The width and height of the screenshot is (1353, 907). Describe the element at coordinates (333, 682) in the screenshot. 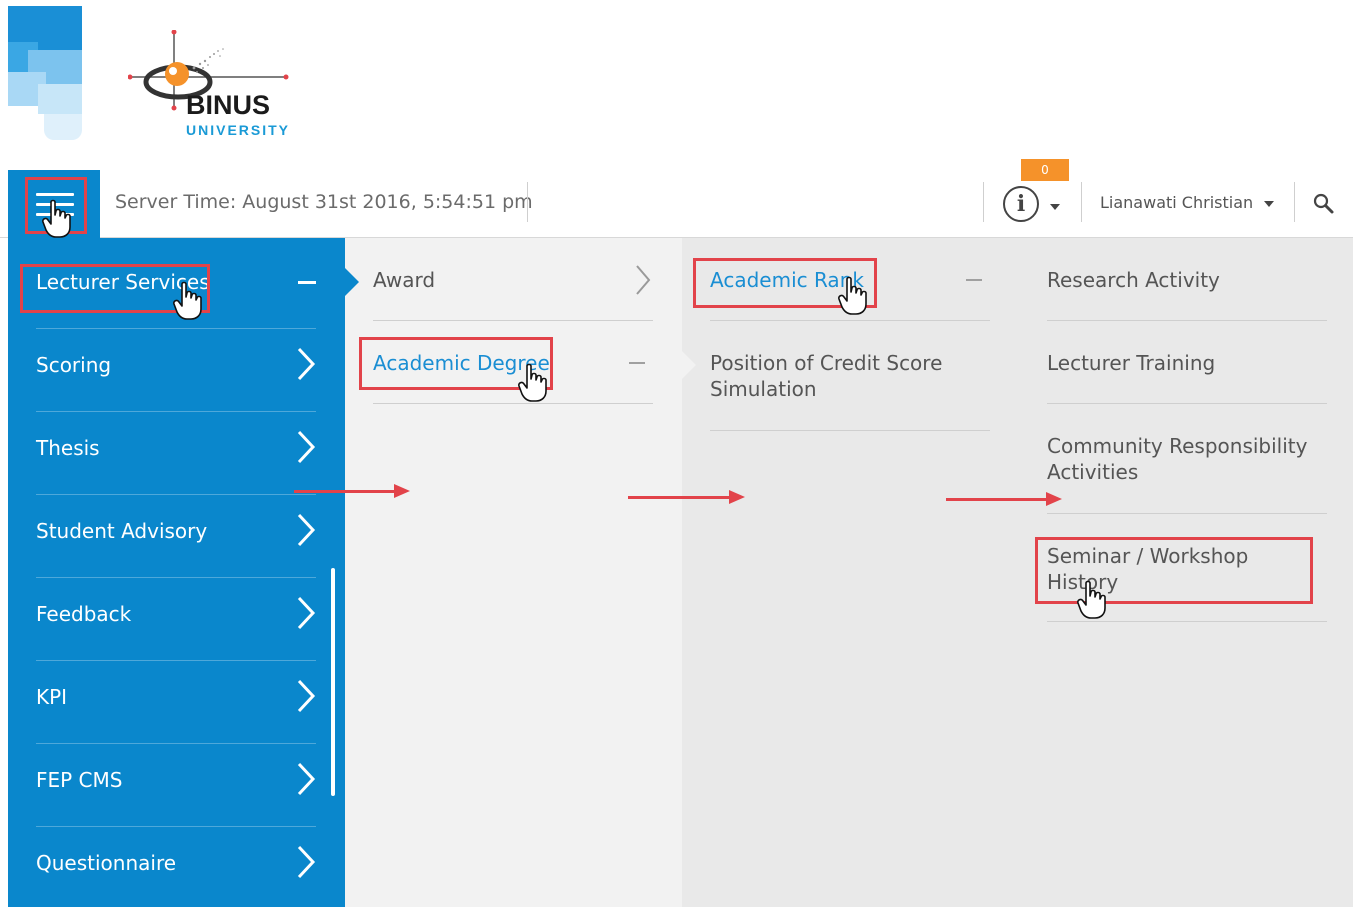

I see `sidebar-scrollbar` at that location.